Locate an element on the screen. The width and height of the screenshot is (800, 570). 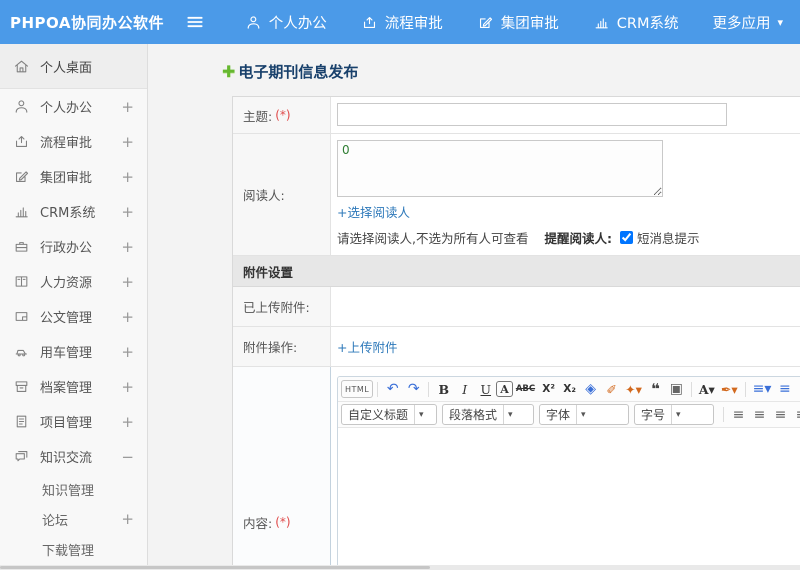
topnav-personal-office: 个人办公 is located at coordinates (286, 22).